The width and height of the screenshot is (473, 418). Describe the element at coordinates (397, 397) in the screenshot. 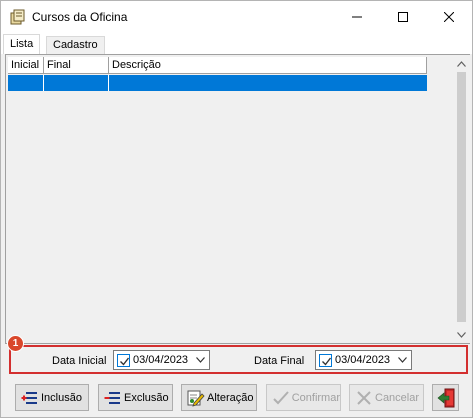

I see `cancelar-label: Cancelar` at that location.